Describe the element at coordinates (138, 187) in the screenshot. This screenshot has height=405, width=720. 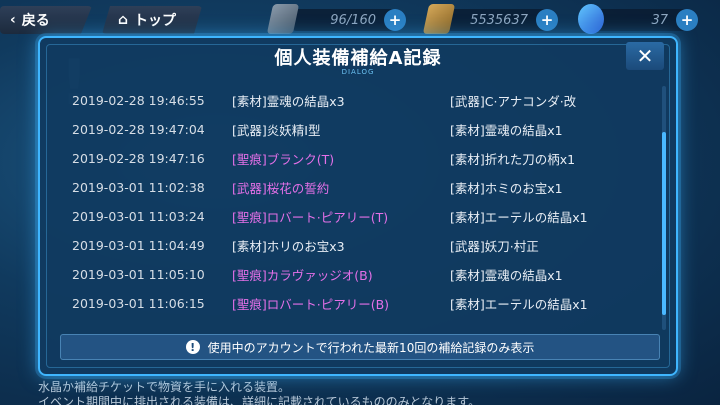
I see `record-timestamp: 2019-03-01 11:02:38` at that location.